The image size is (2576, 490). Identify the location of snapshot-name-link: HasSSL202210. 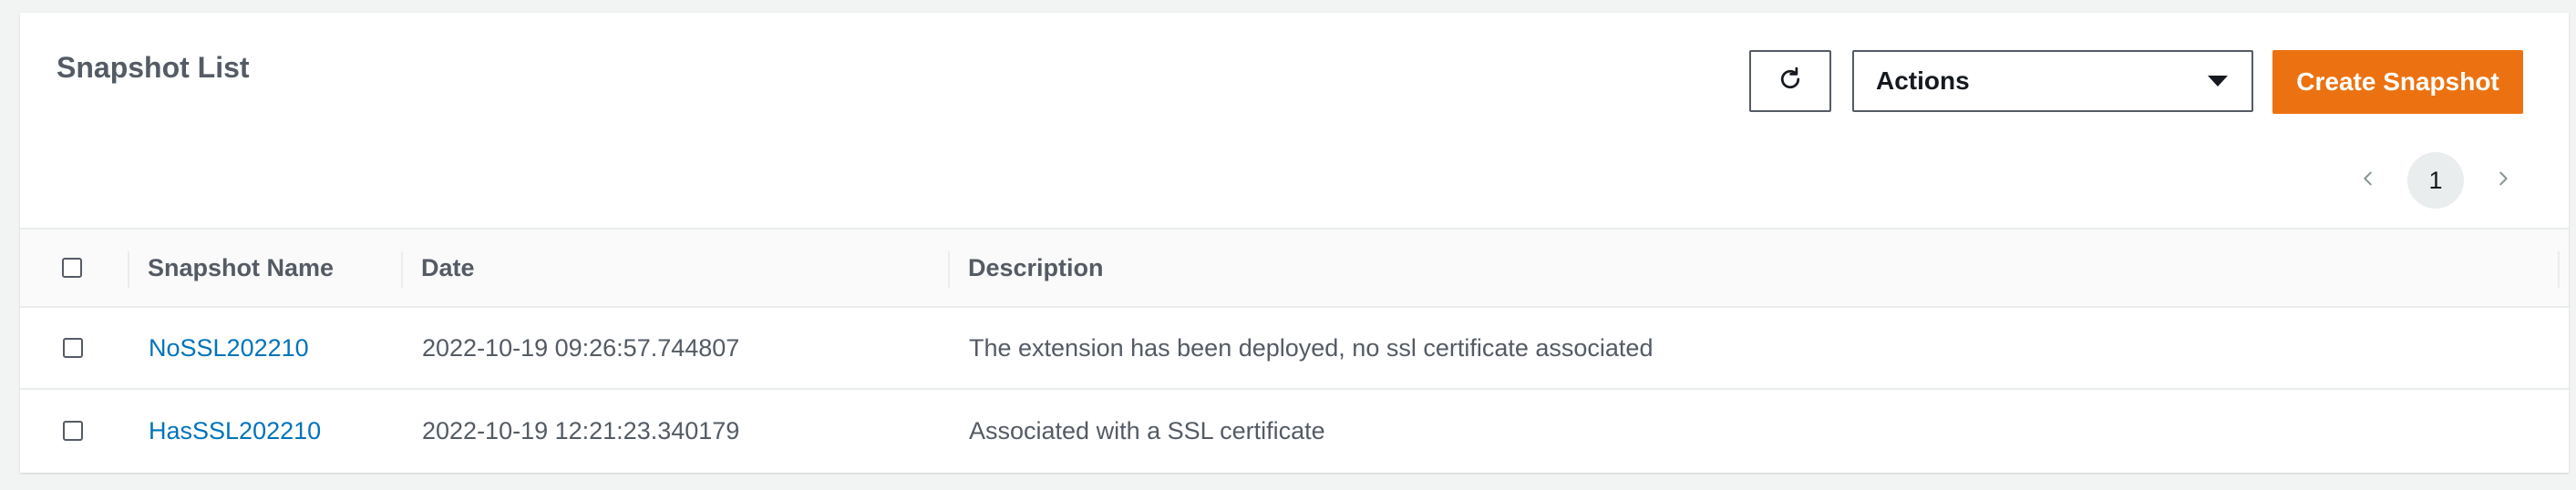
(235, 431).